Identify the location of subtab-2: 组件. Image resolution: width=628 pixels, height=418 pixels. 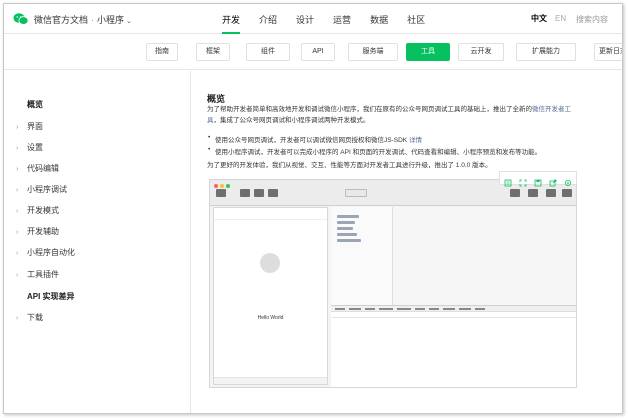
(268, 52).